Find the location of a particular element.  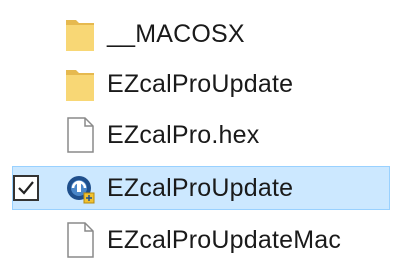

checkmark-icon is located at coordinates (26, 188).